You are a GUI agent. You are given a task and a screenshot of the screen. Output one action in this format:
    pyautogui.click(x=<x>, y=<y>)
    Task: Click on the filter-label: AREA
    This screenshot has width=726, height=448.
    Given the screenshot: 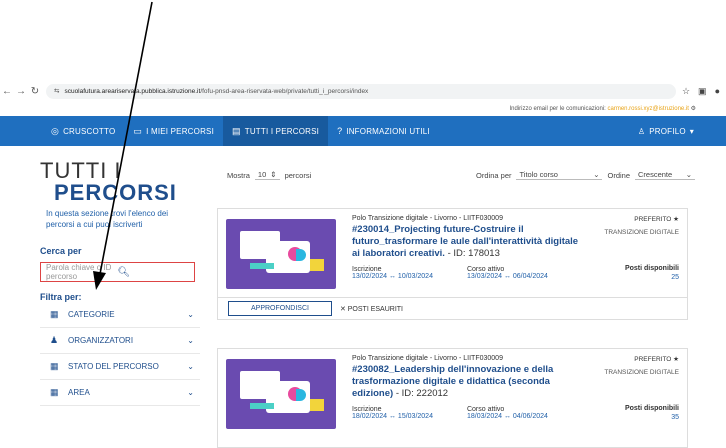 What is the action you would take?
    pyautogui.click(x=79, y=392)
    